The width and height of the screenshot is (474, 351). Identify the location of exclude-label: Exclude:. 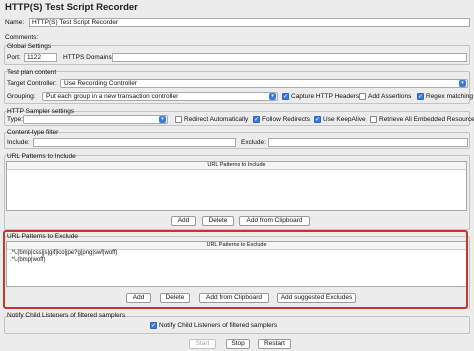
(253, 142).